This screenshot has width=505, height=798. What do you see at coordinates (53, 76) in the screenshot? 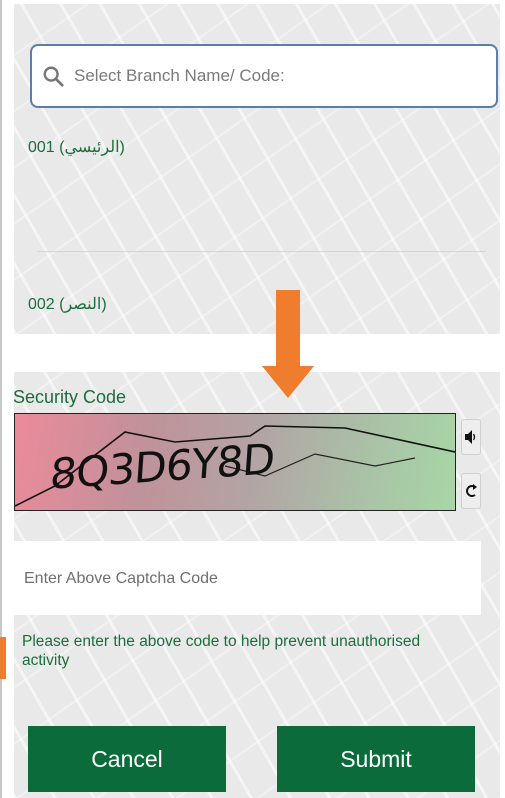
I see `search-icon` at bounding box center [53, 76].